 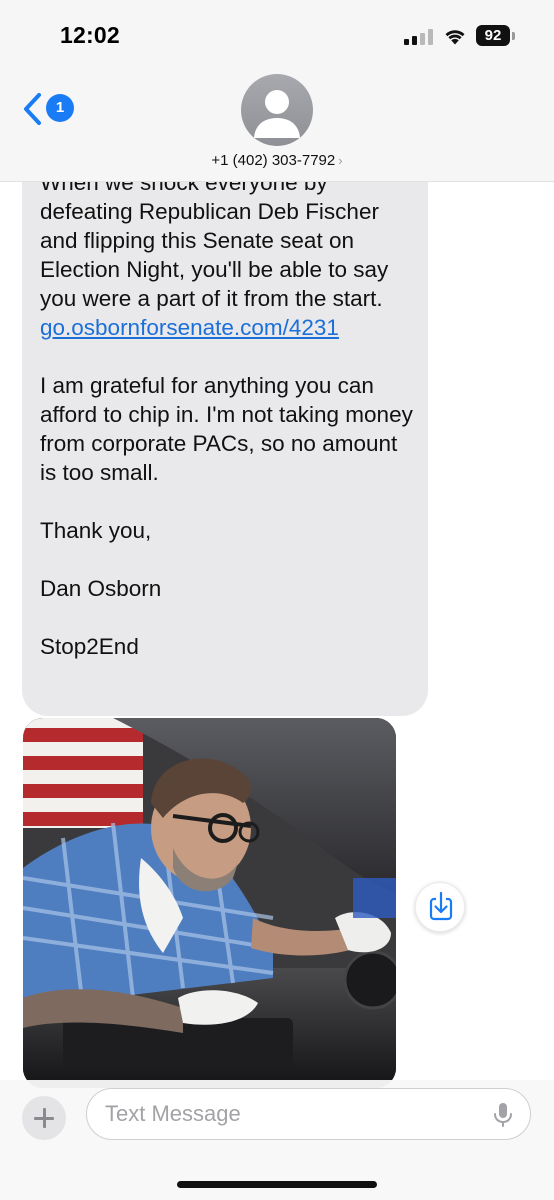 I want to click on contact-name-row: +1 (402) 303-7792 ›, so click(x=277, y=160).